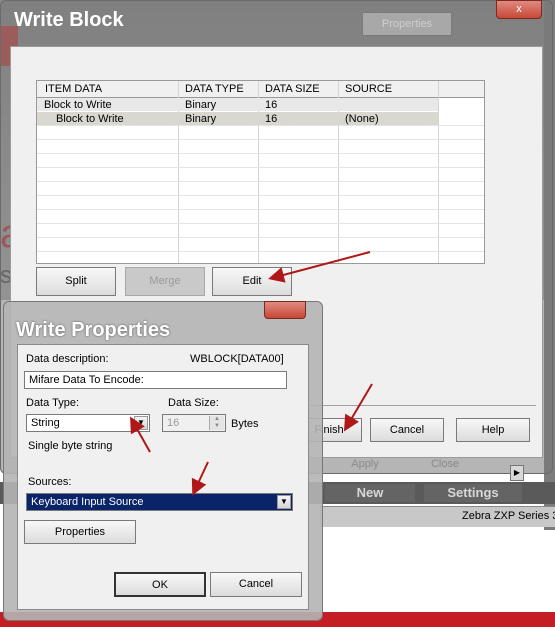 Image resolution: width=555 pixels, height=627 pixels. Describe the element at coordinates (517, 473) in the screenshot. I see `scroll-right-icon: ▶` at that location.